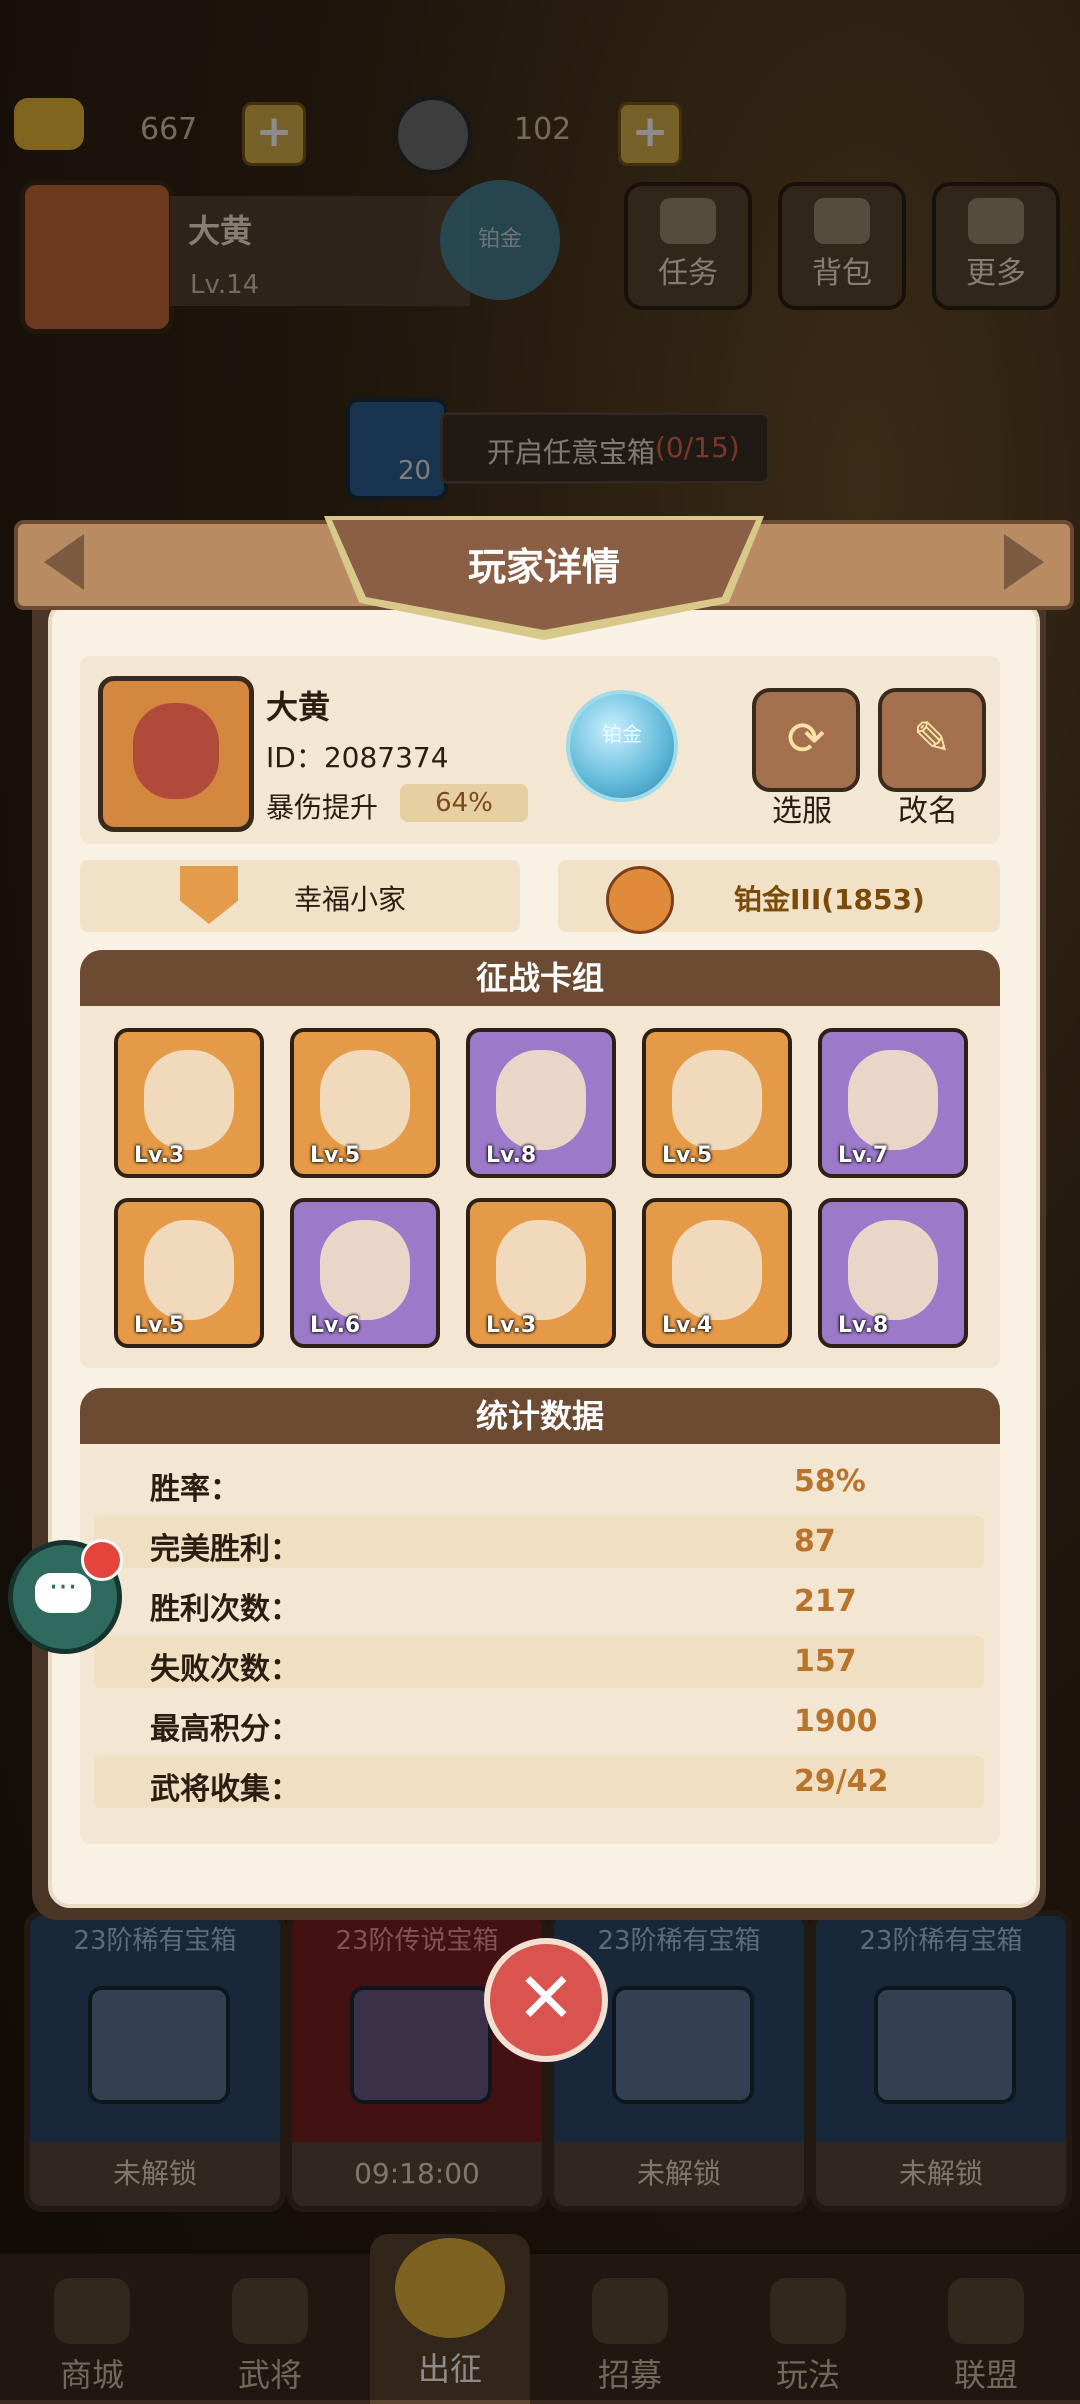  What do you see at coordinates (815, 1541) in the screenshot?
I see `stat-value: 87` at bounding box center [815, 1541].